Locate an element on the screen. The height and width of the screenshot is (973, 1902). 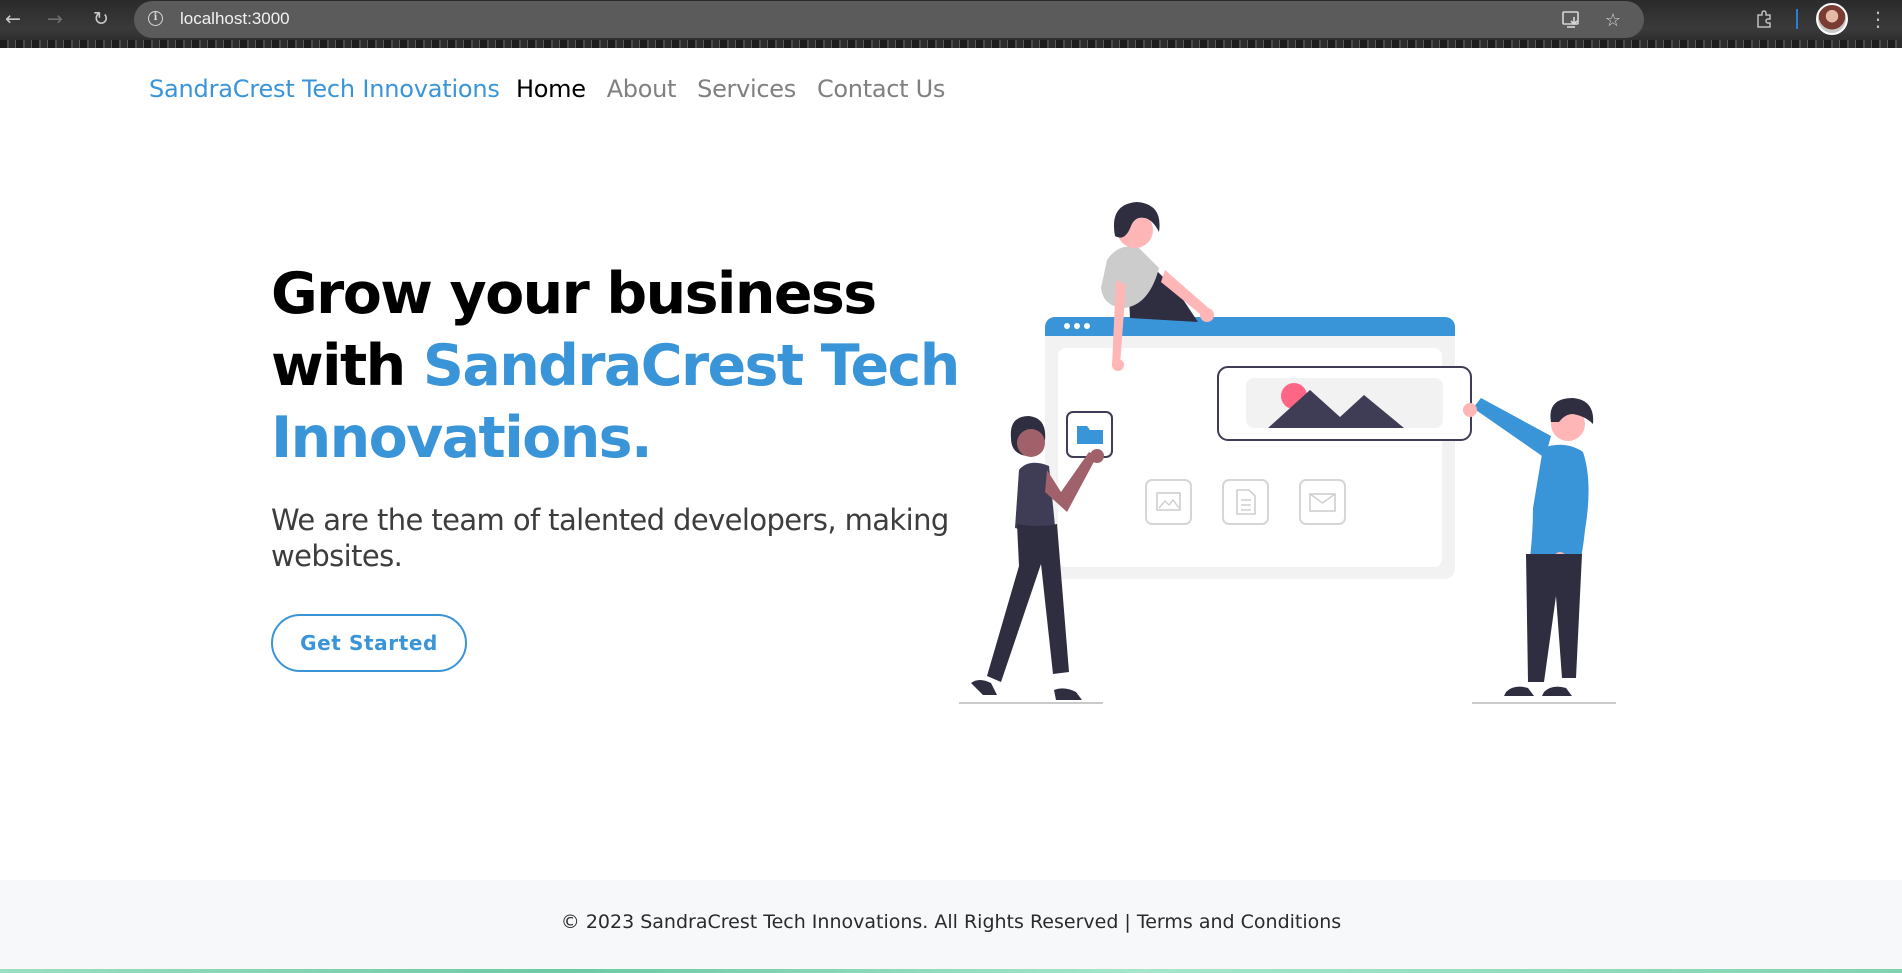
image-placeholder-card is located at coordinates (1344, 403).